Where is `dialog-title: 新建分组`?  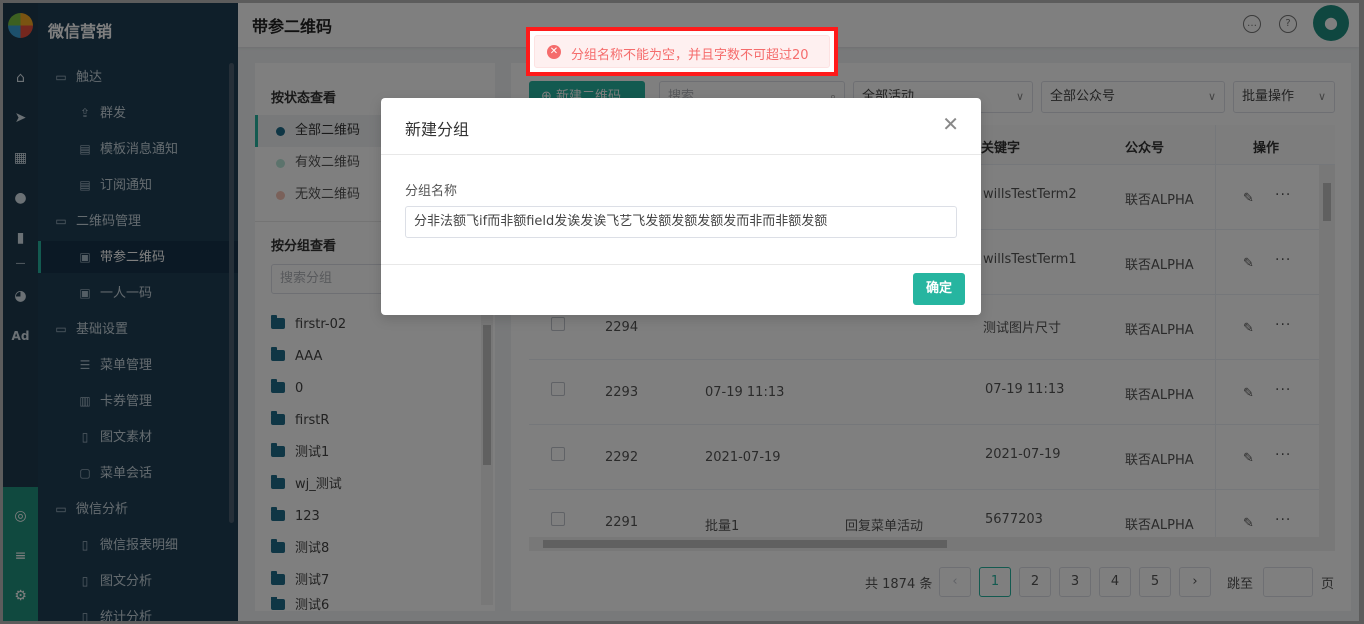 dialog-title: 新建分组 is located at coordinates (437, 129).